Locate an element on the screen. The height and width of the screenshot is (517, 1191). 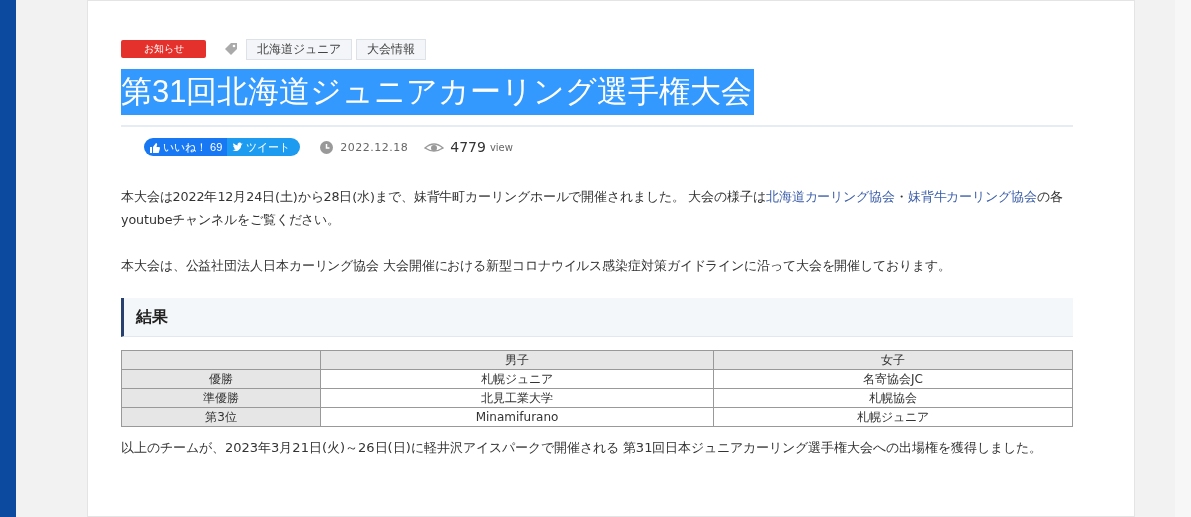
eye-icon is located at coordinates (434, 147).